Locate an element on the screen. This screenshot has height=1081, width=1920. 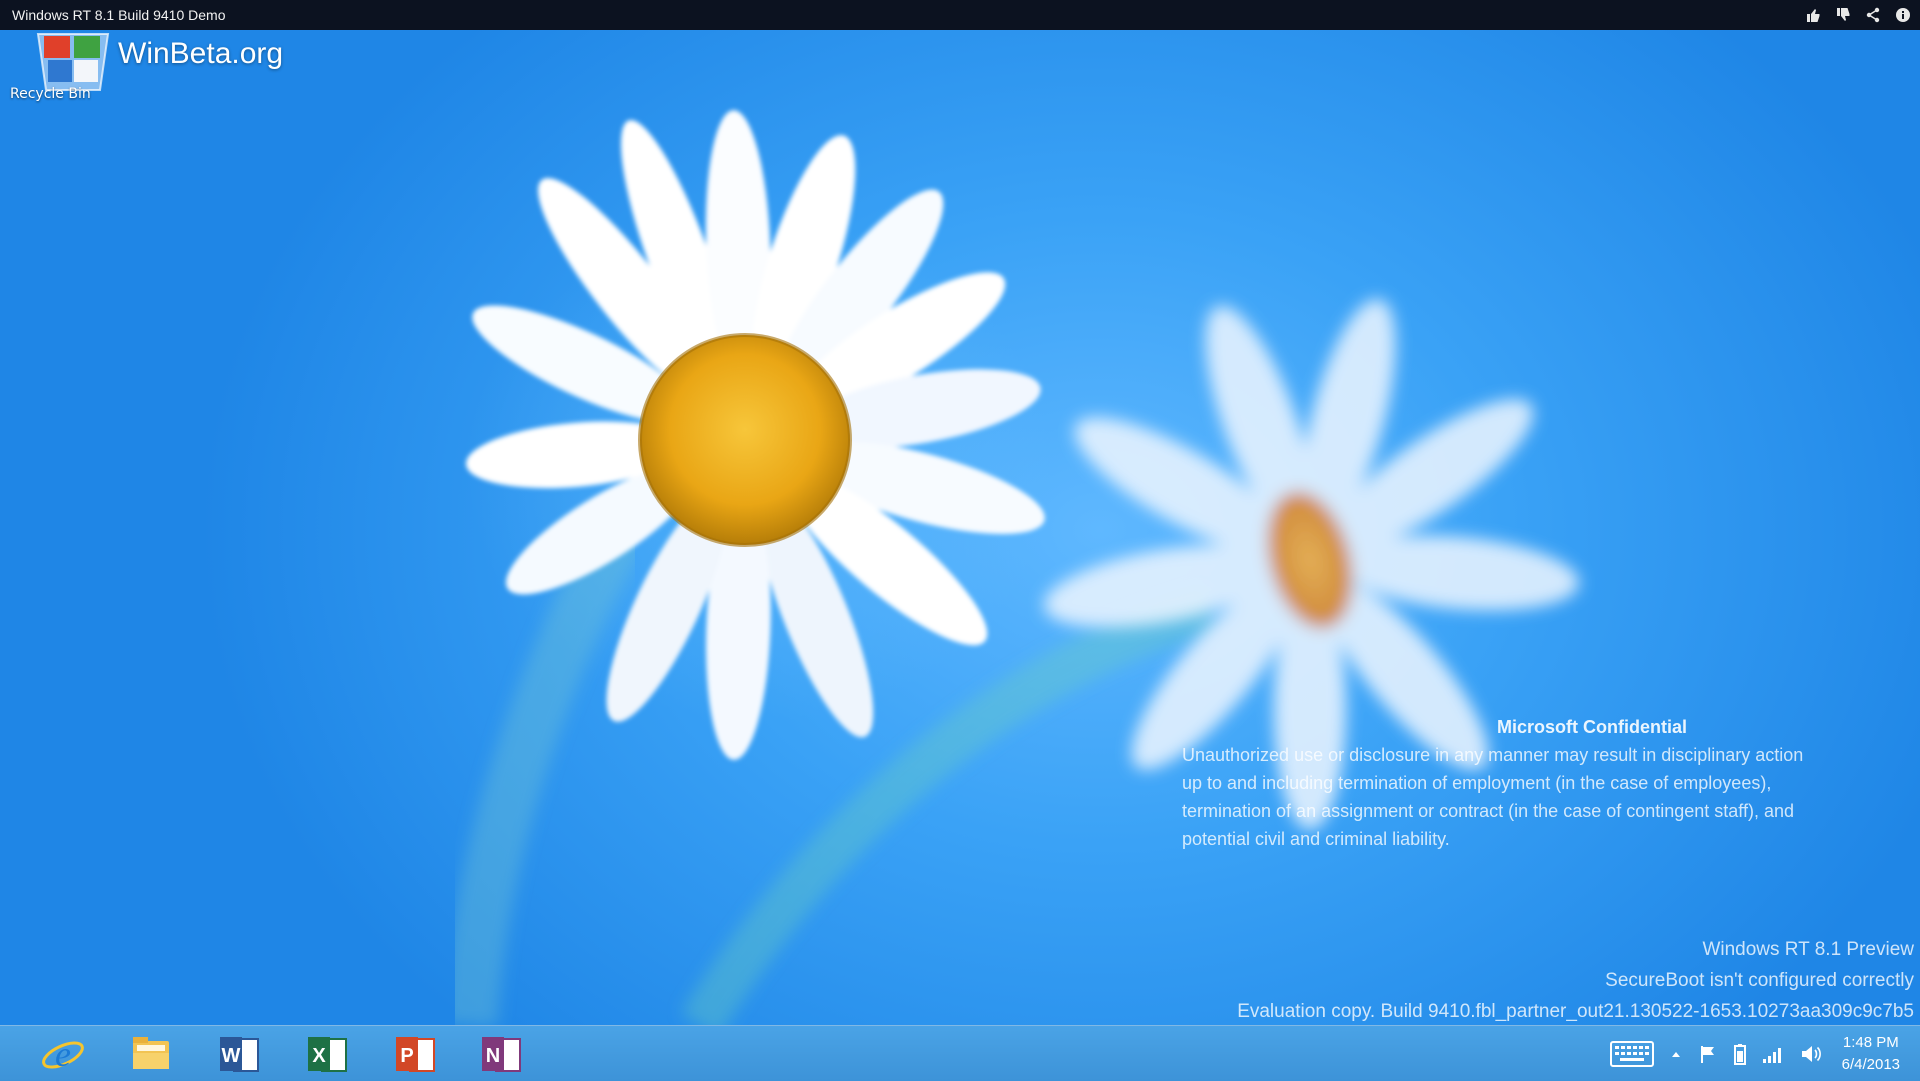
recycle-bin-label: Recycle Bin is located at coordinates (50, 94).